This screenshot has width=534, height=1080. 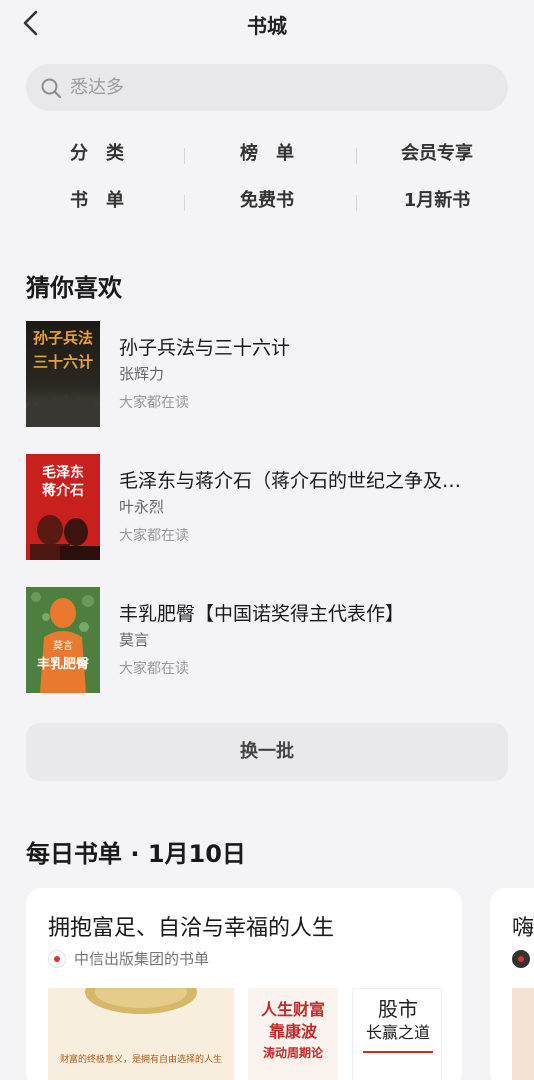 I want to click on search-bar, so click(x=267, y=87).